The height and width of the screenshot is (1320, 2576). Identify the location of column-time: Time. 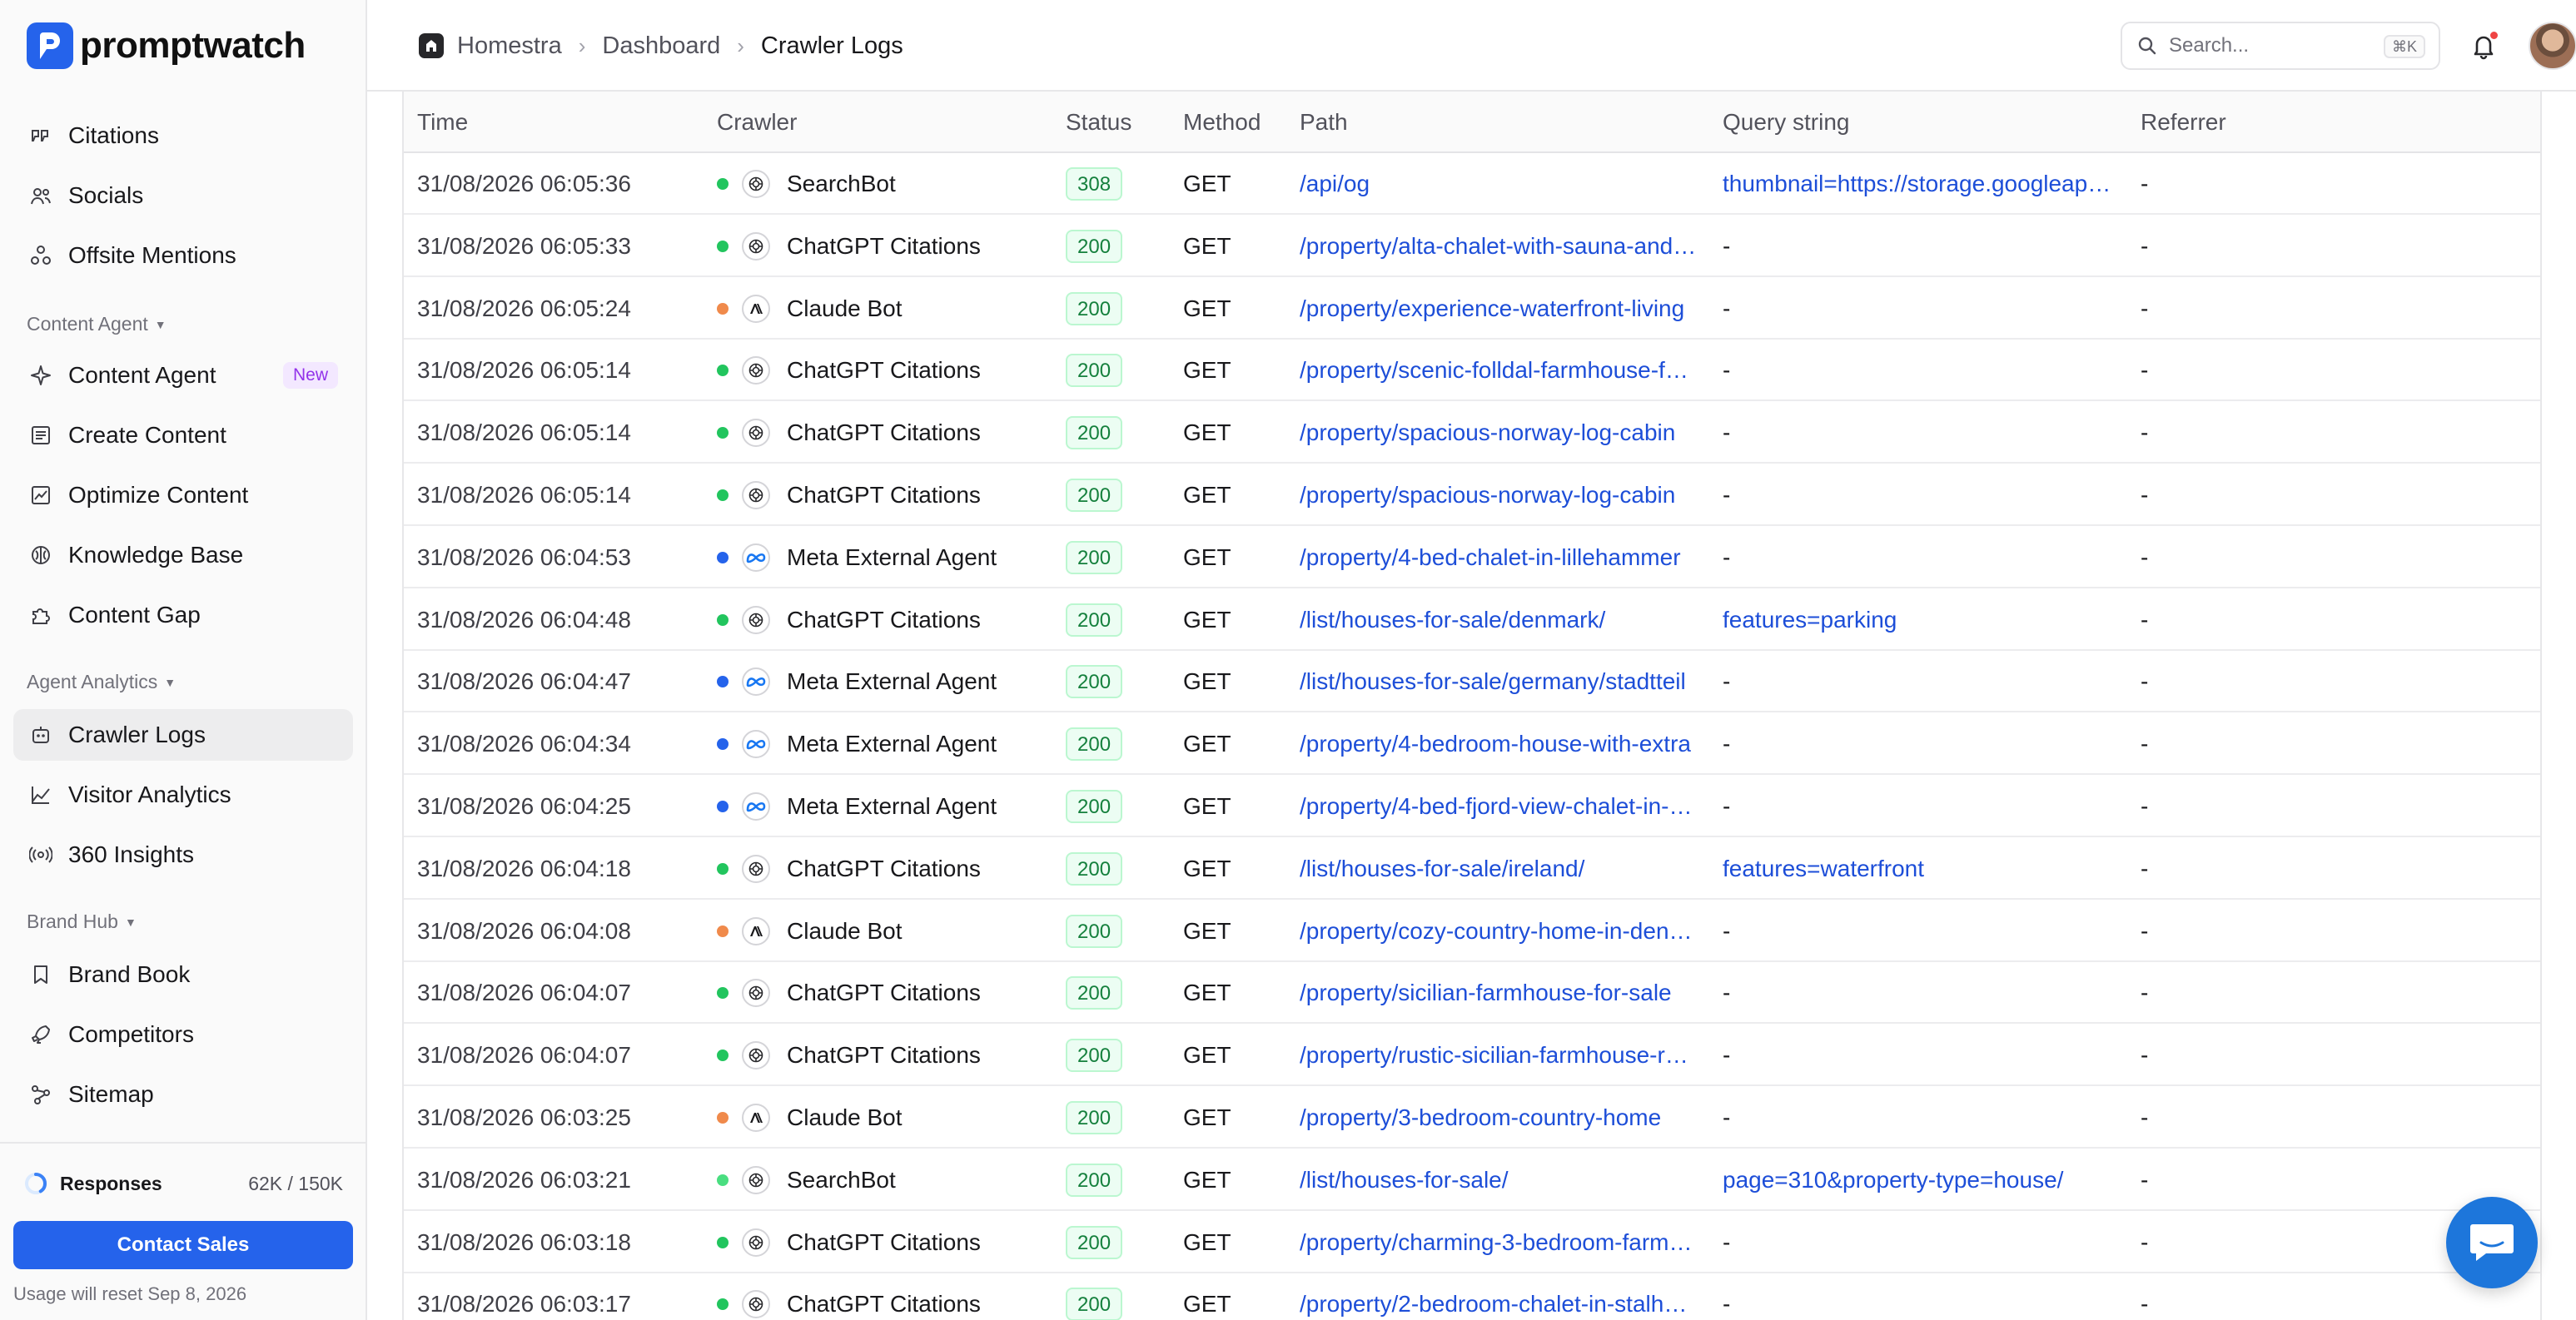
(442, 123).